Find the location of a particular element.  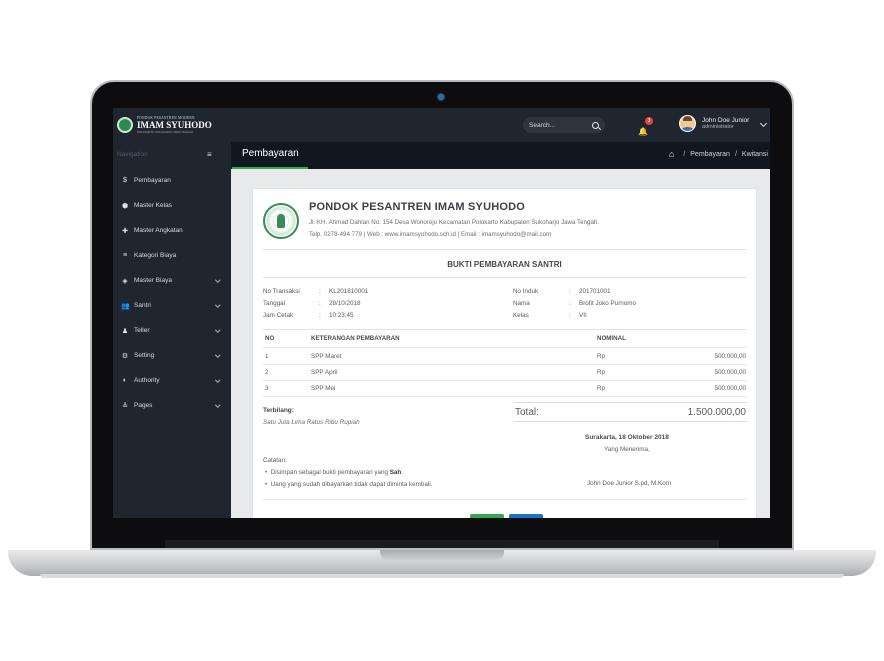

sidebar-item-pembayaran: $ Pembayaran is located at coordinates (172, 180).